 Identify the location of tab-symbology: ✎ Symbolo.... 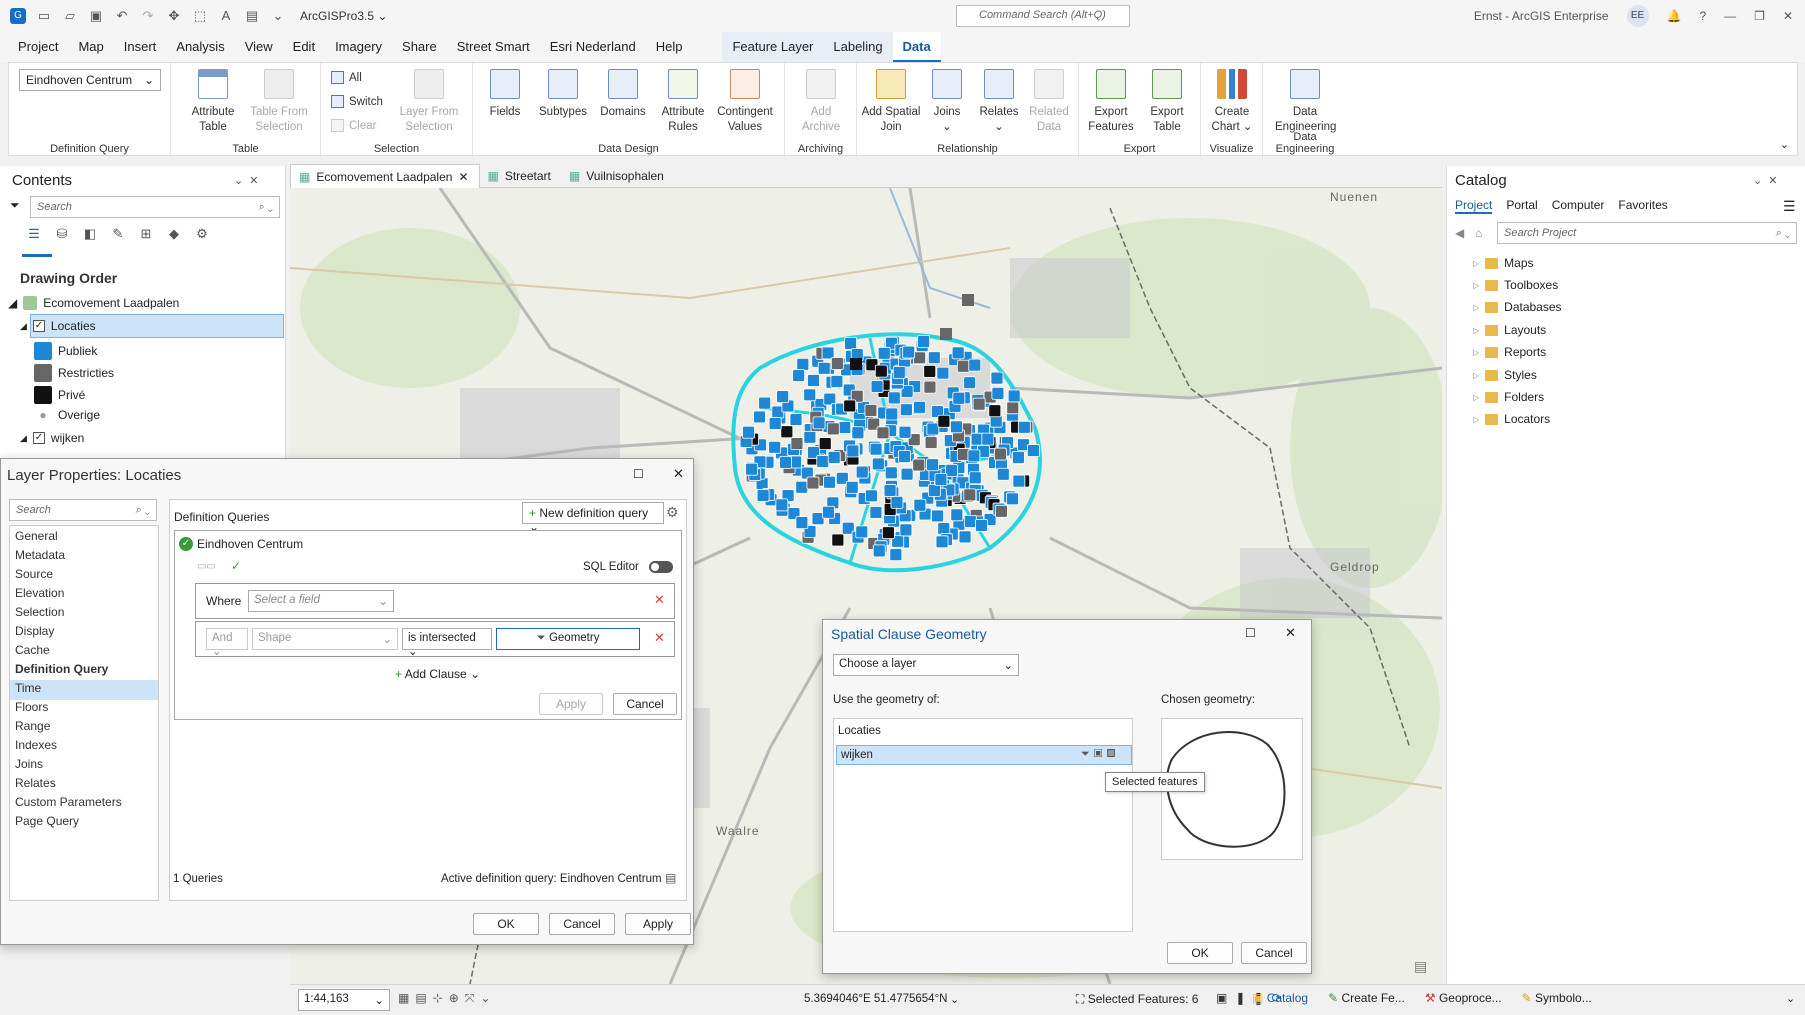
(1557, 998).